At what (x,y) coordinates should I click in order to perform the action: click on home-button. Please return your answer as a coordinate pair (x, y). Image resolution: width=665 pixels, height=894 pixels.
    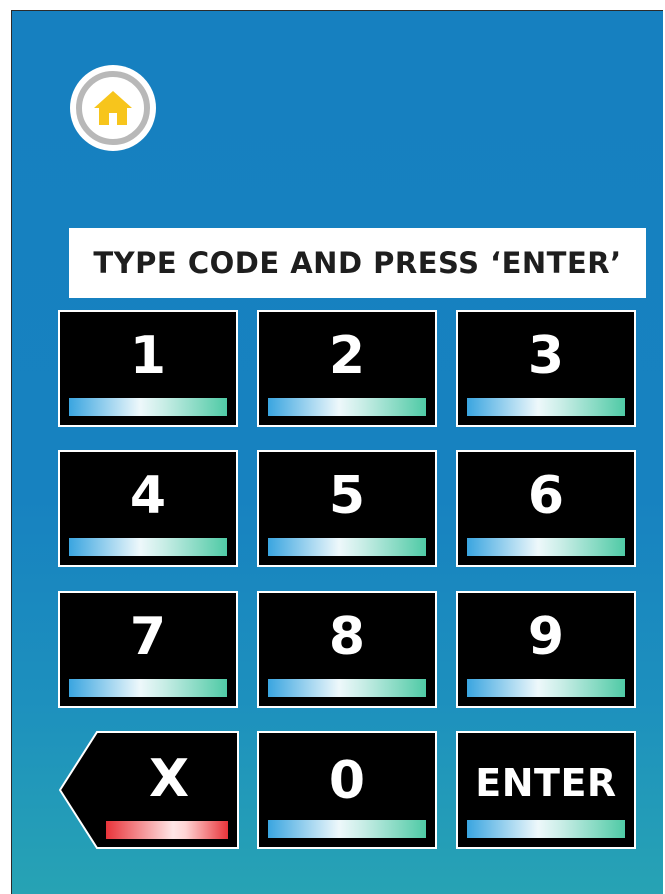
    Looking at the image, I should click on (113, 108).